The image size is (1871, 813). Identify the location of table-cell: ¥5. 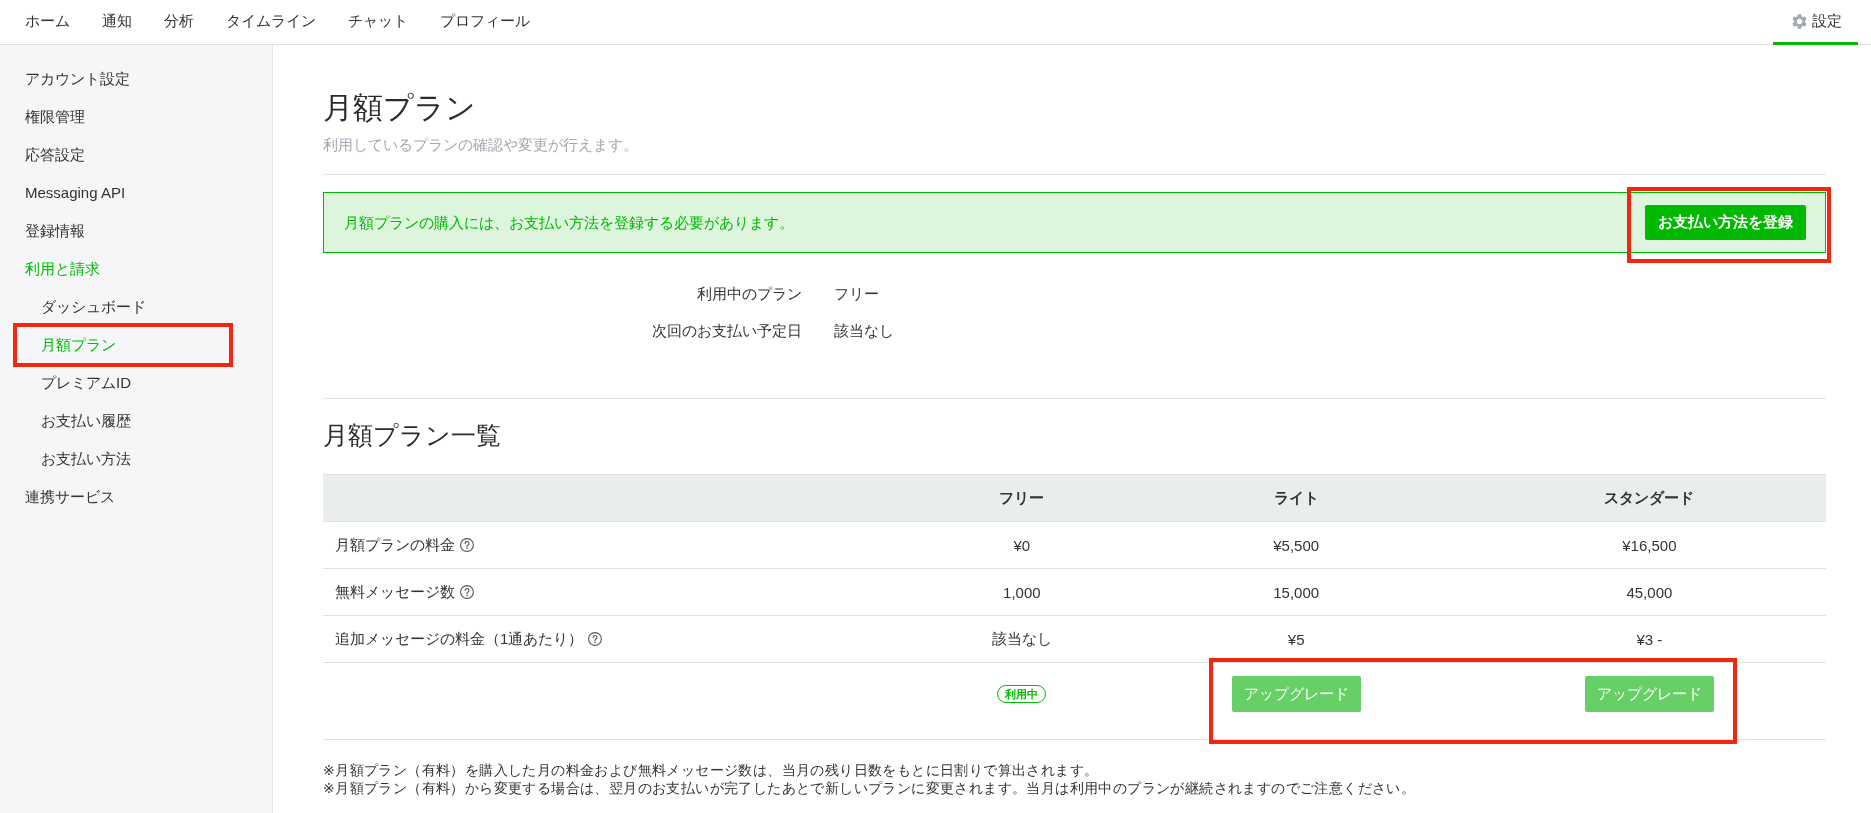
(1296, 639).